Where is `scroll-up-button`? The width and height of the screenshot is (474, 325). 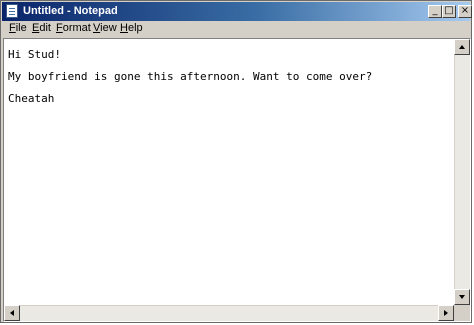 scroll-up-button is located at coordinates (462, 47).